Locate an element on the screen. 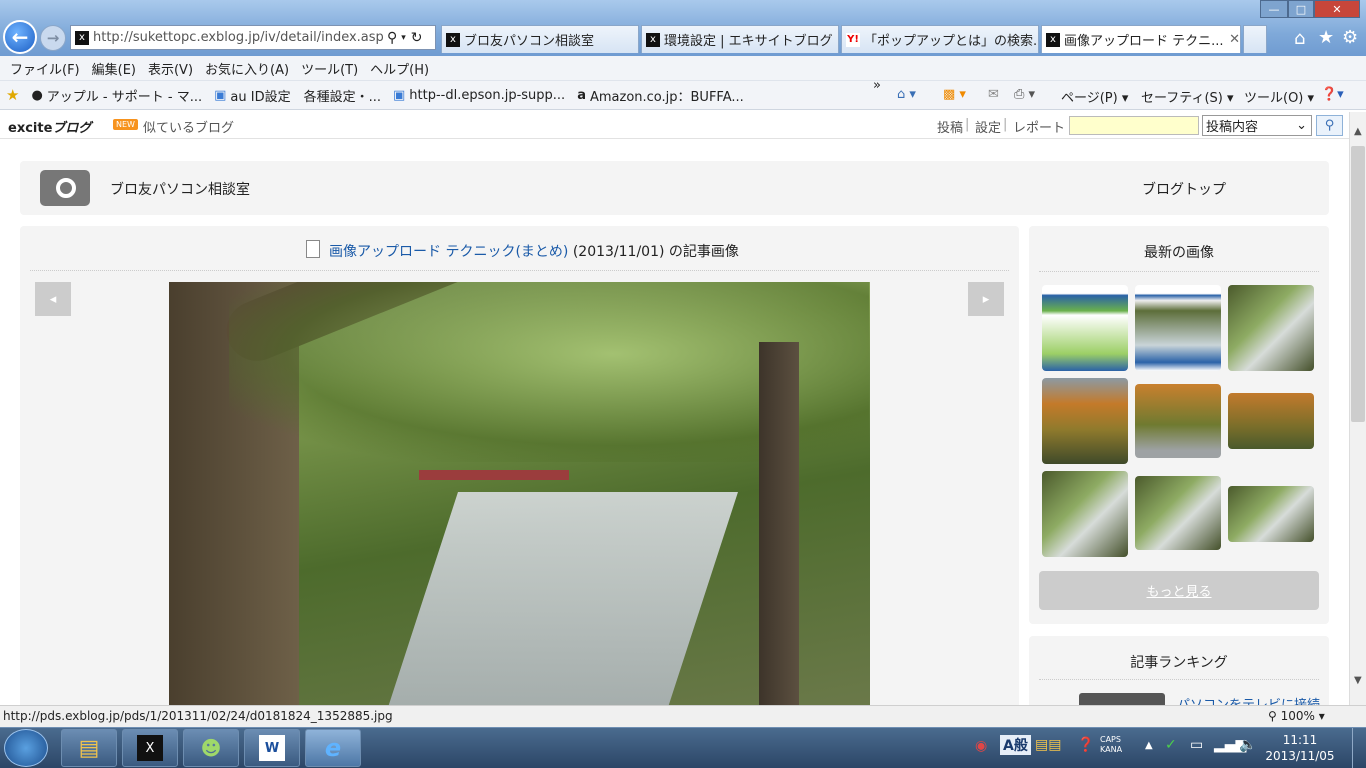 This screenshot has width=1366, height=768. close-tab-icon: ✕ is located at coordinates (1234, 39).